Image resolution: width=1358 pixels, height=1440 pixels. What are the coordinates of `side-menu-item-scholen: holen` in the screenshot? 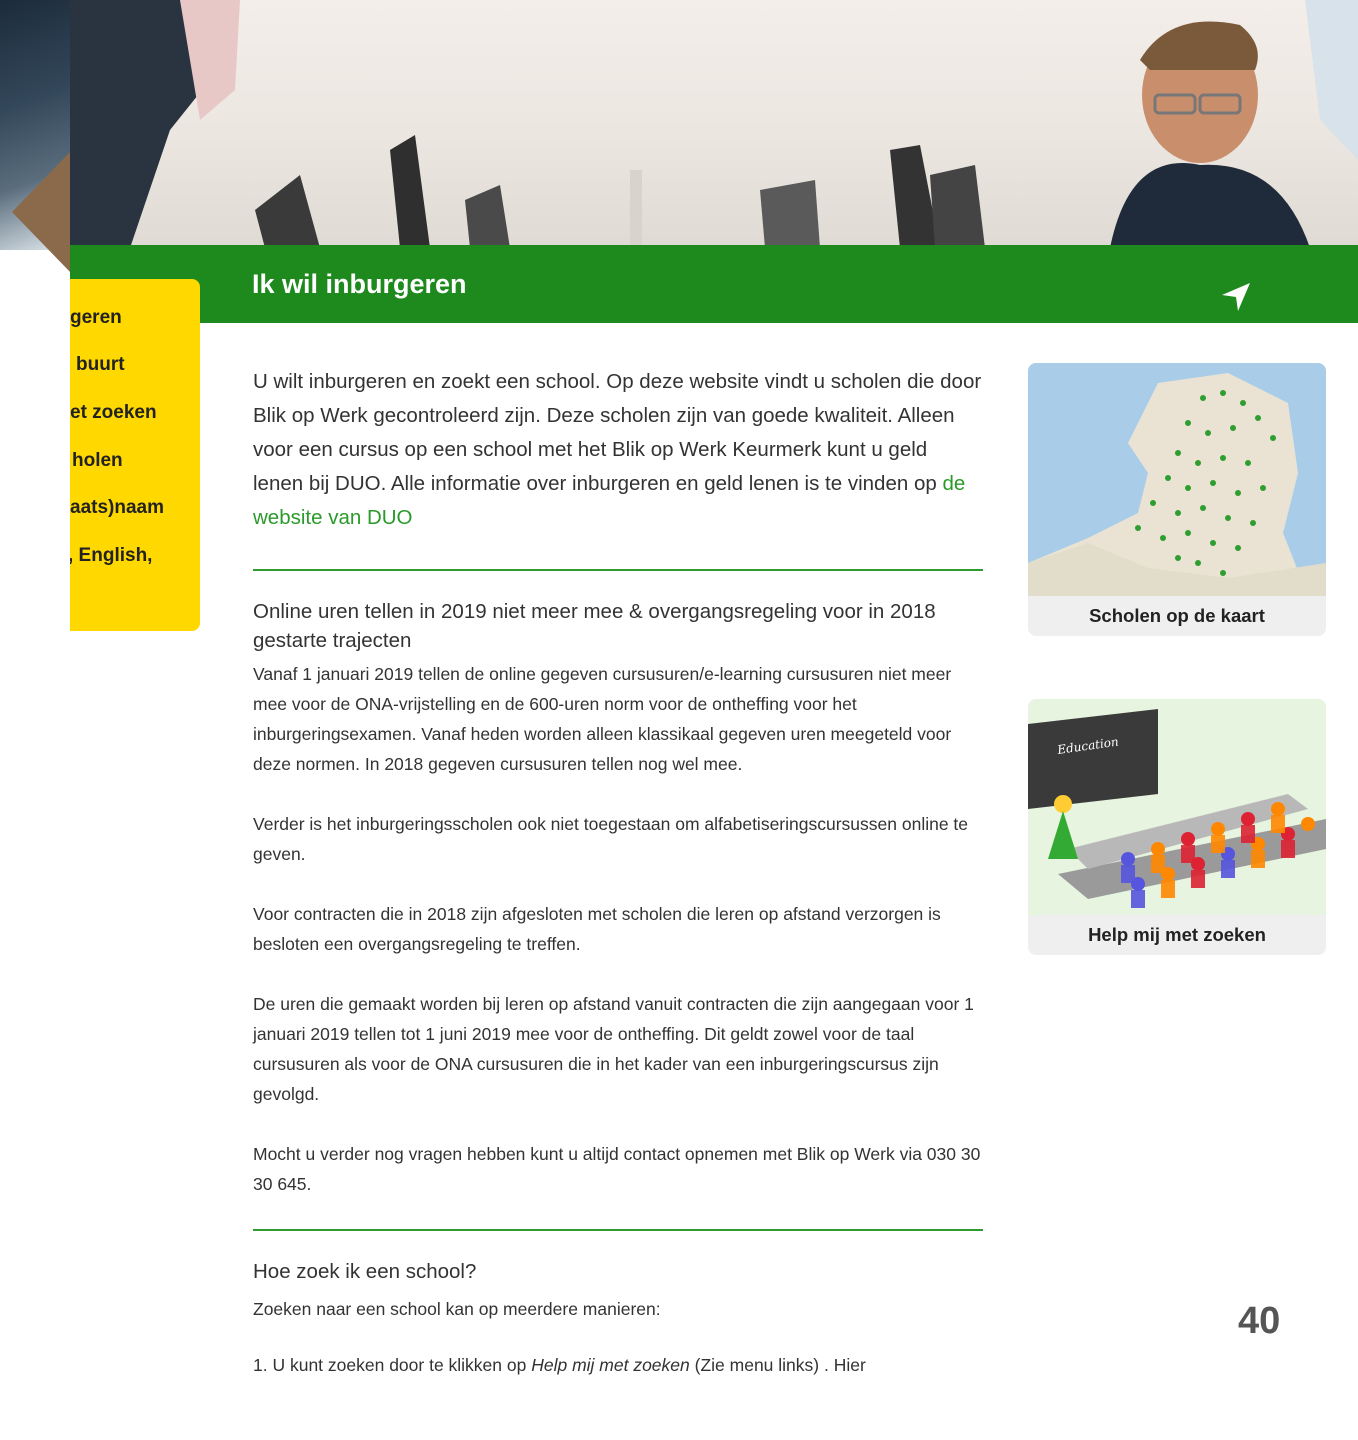 It's located at (97, 461).